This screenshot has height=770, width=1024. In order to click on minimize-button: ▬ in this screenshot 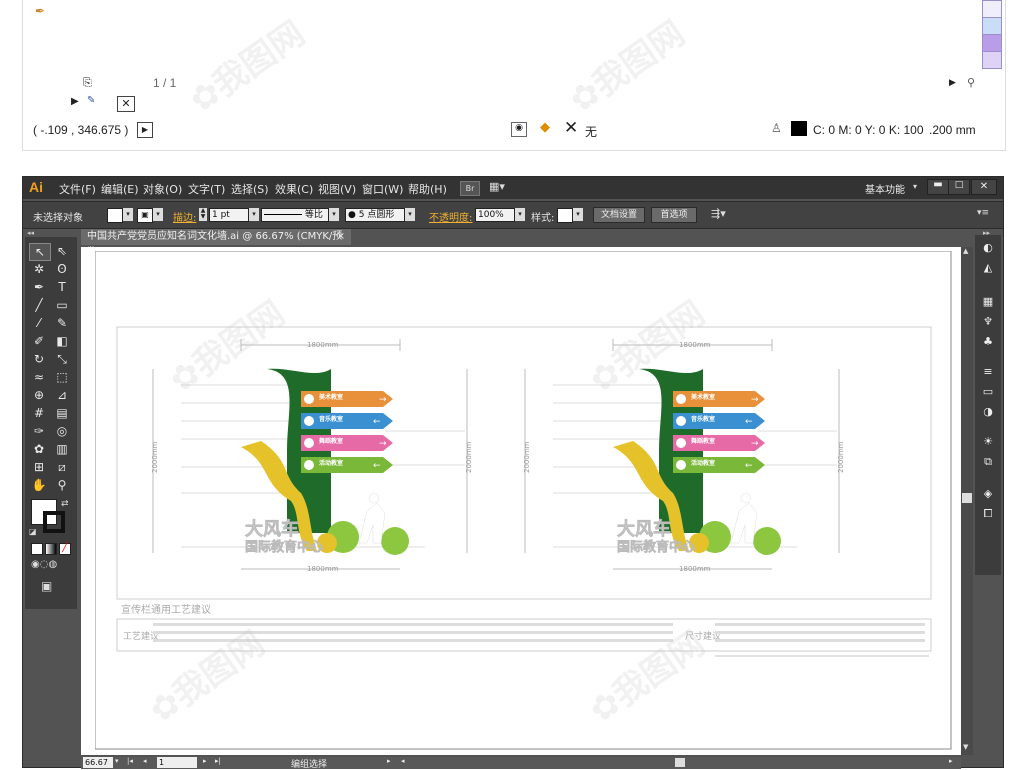, I will do `click(938, 187)`.